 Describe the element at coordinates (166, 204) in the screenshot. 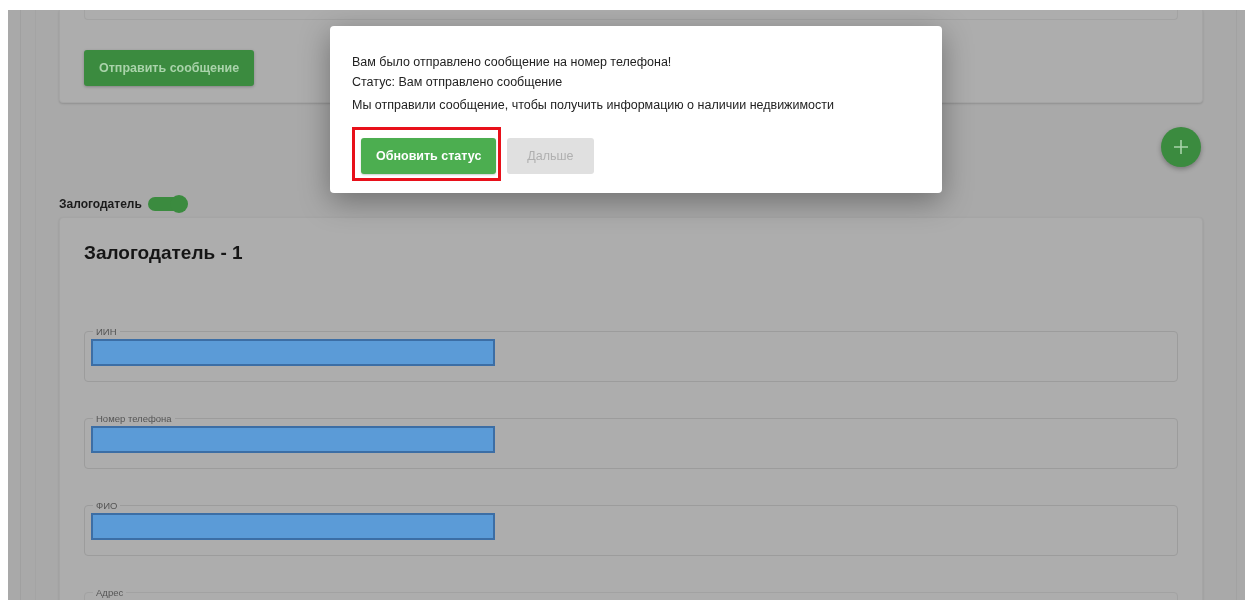

I see `toggle-switch` at that location.